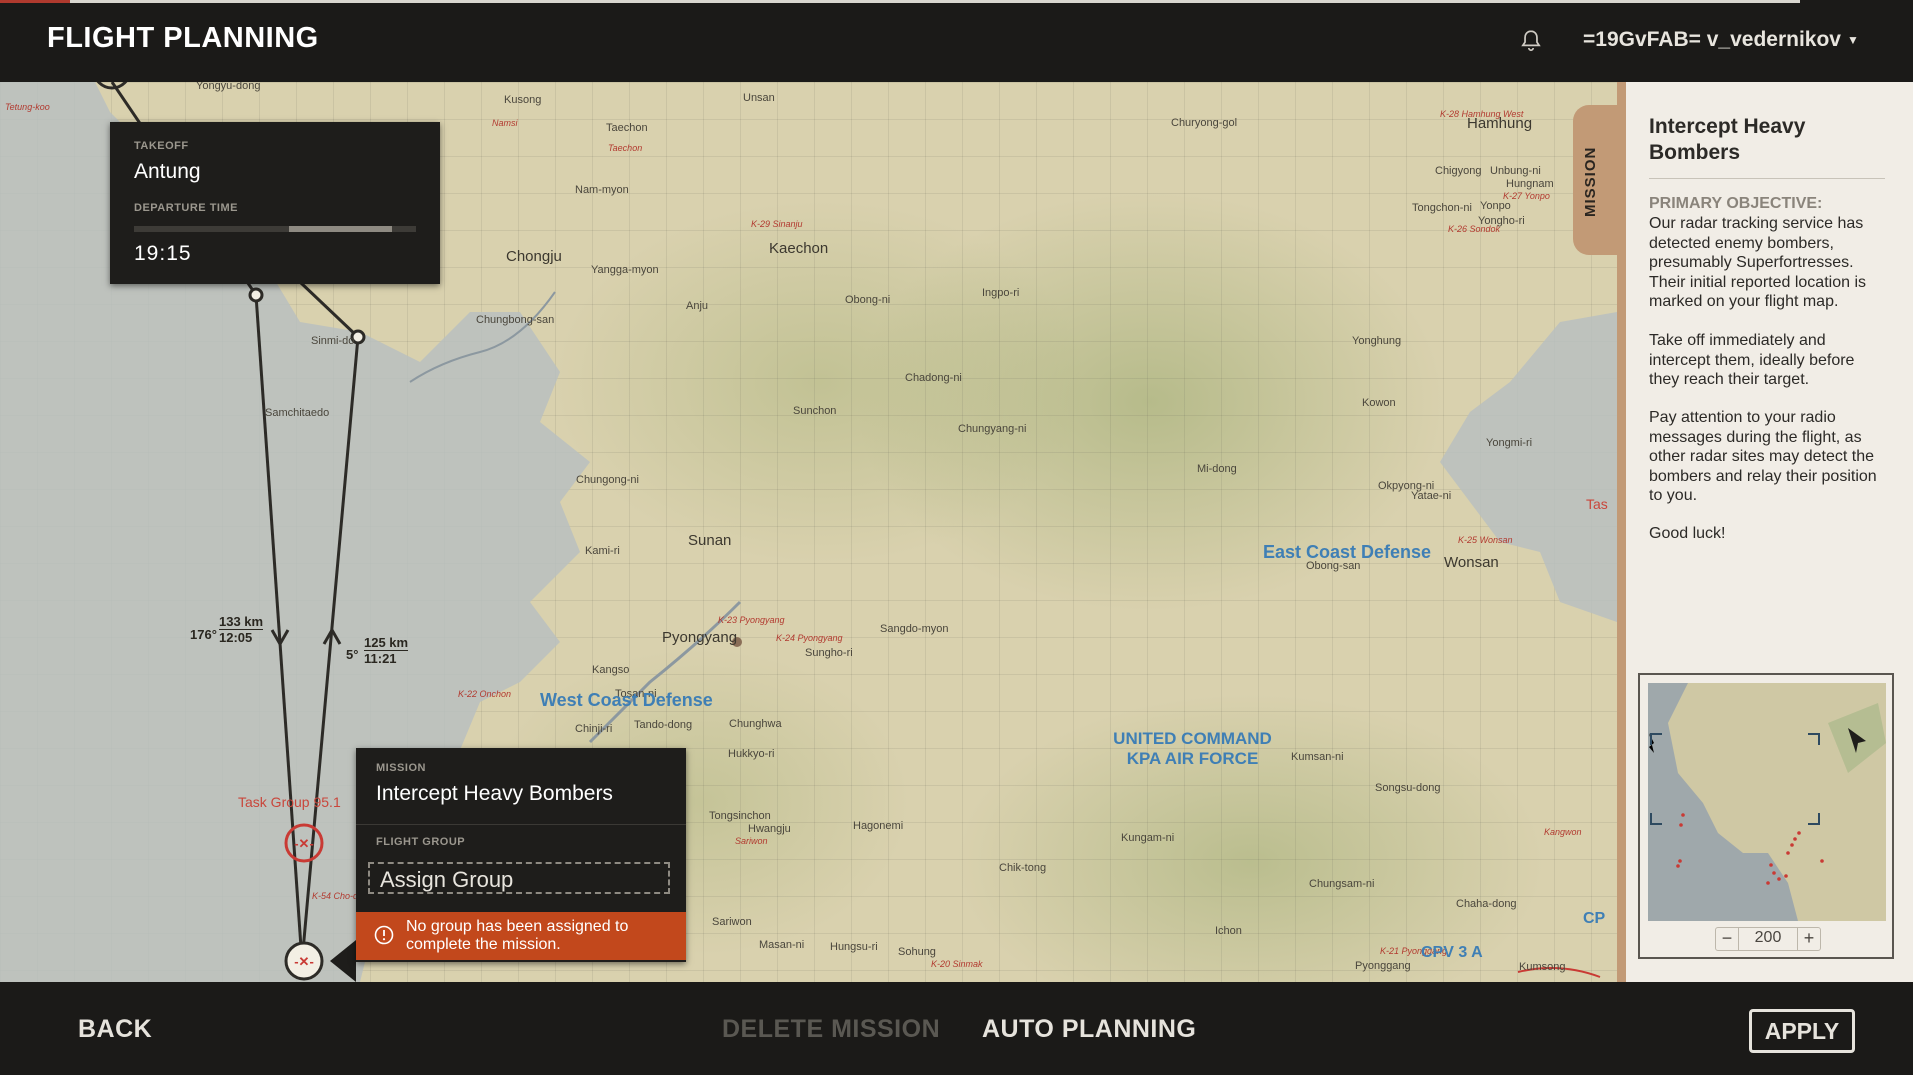 The width and height of the screenshot is (1913, 1075). Describe the element at coordinates (340, 229) in the screenshot. I see `departure-slider-thumb` at that location.